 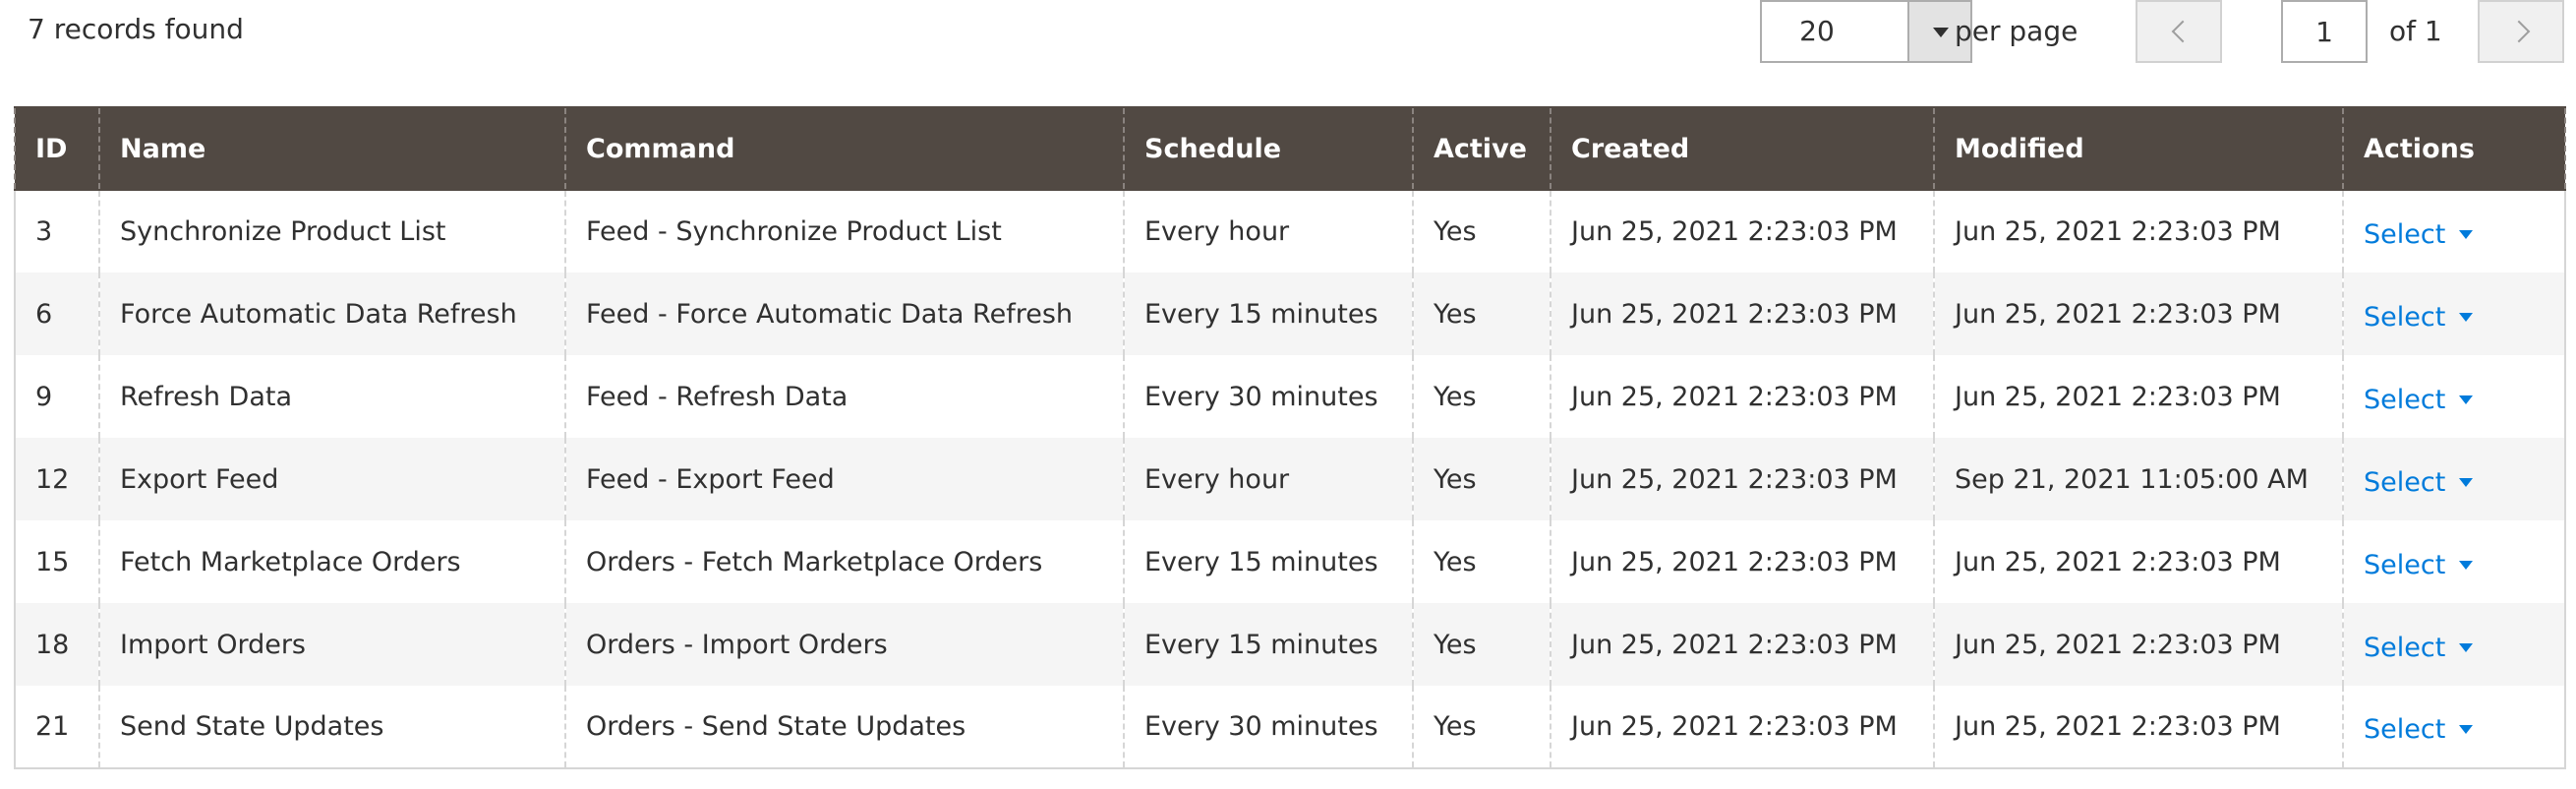 I want to click on current-page-input, so click(x=2324, y=31).